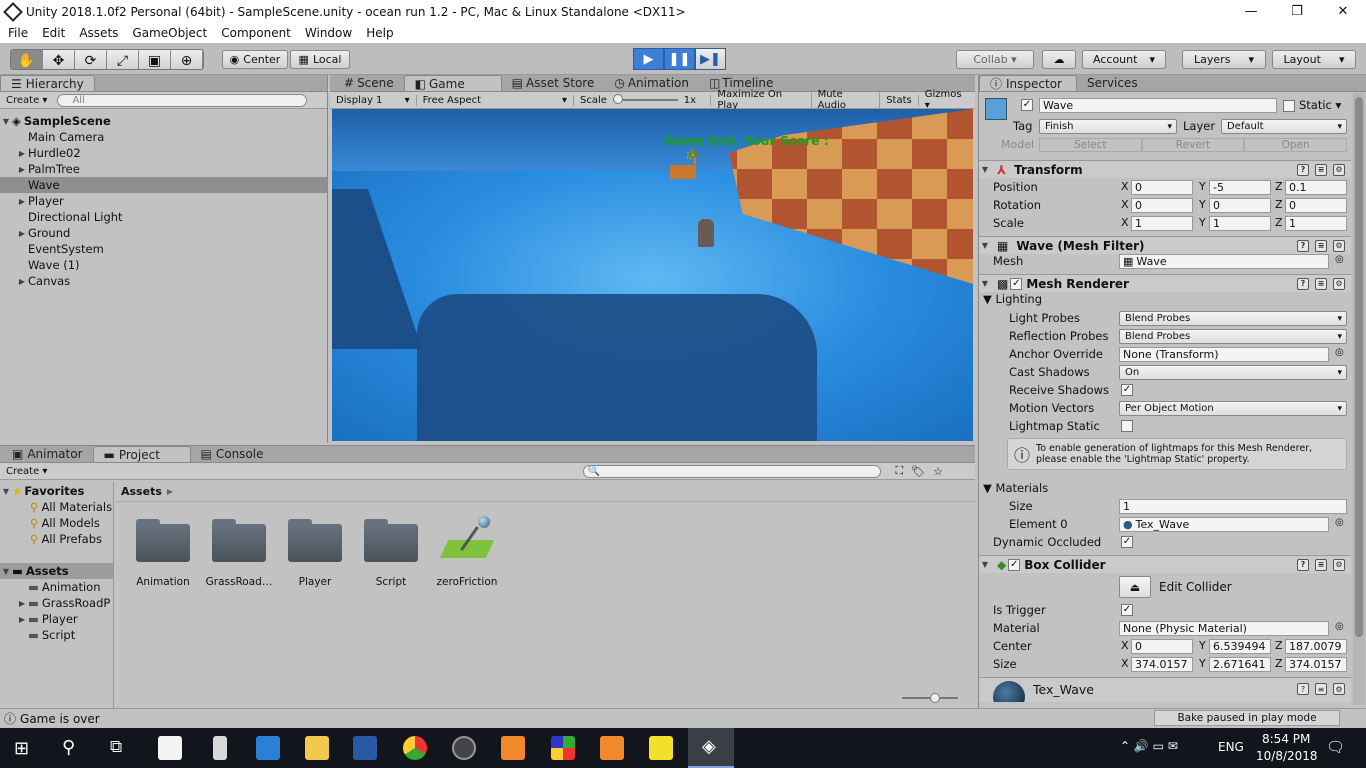 This screenshot has height=768, width=1366. What do you see at coordinates (1233, 318) in the screenshot?
I see `light-probes-dropdown: Blend Probes` at bounding box center [1233, 318].